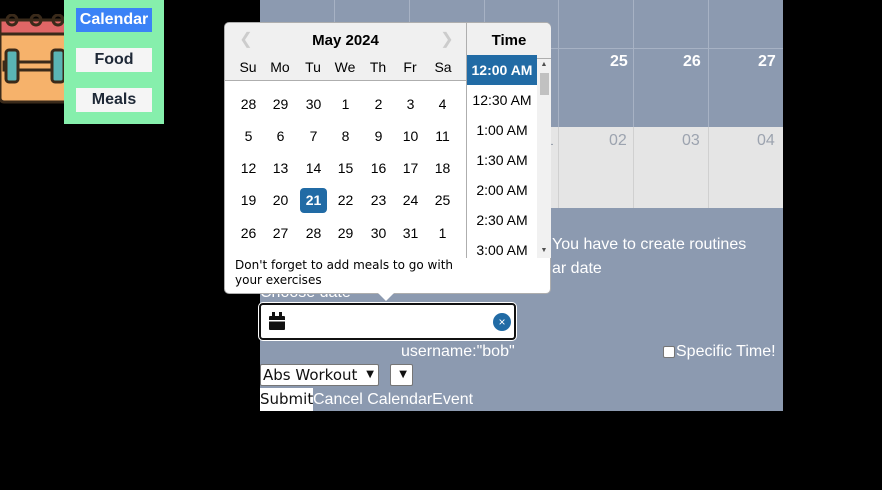 This screenshot has width=882, height=490. What do you see at coordinates (313, 168) in the screenshot?
I see `day-cell: 14` at bounding box center [313, 168].